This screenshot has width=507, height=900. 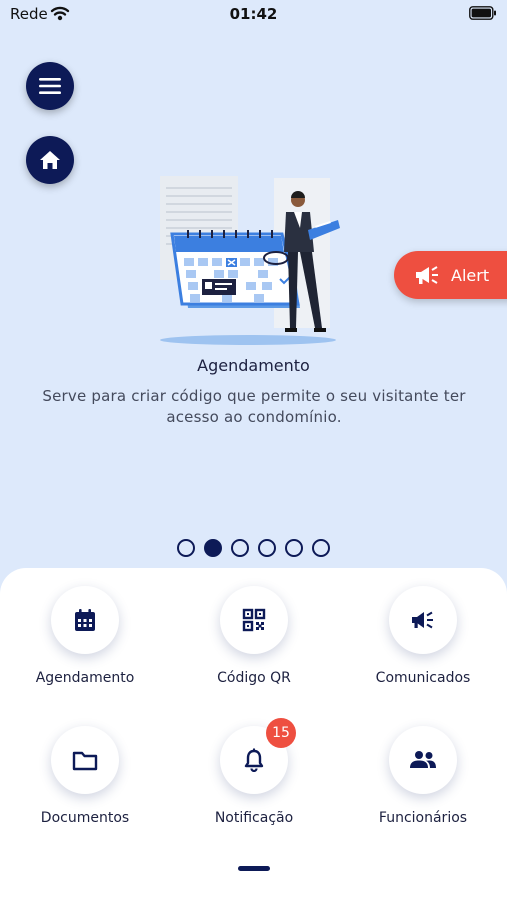 I want to click on calendar-icon, so click(x=85, y=620).